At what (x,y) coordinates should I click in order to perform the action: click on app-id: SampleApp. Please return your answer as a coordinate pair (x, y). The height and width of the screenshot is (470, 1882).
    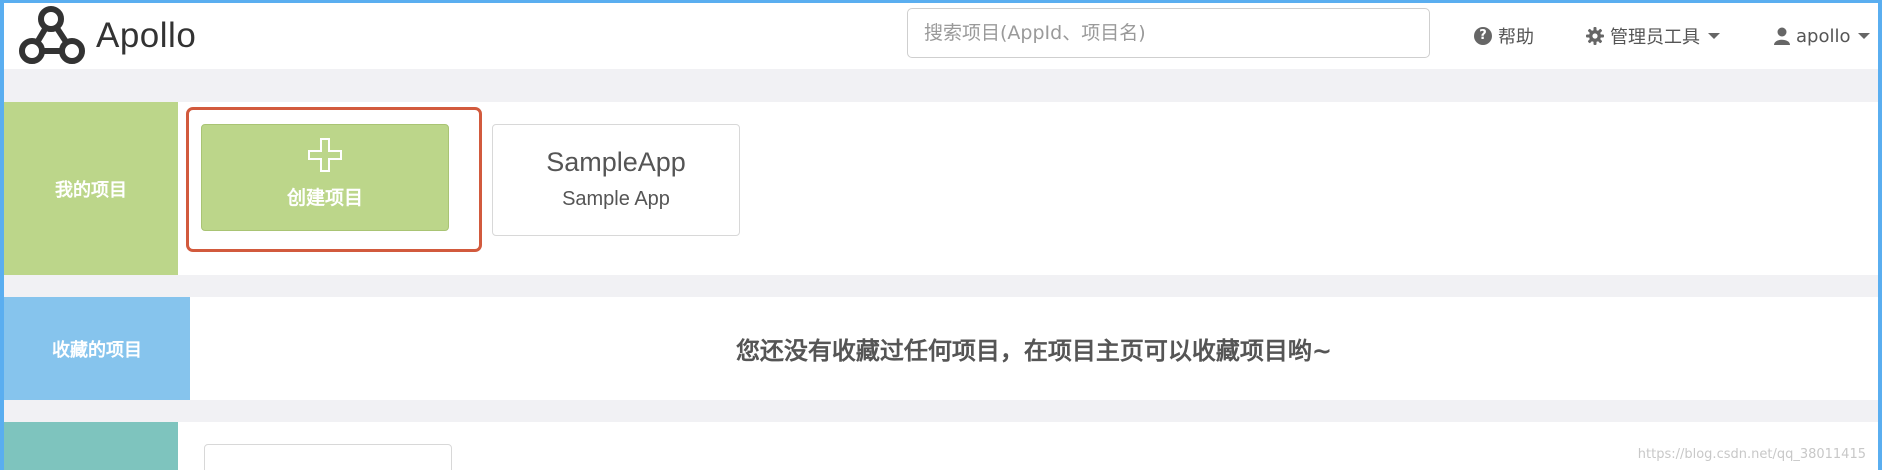
    Looking at the image, I should click on (616, 162).